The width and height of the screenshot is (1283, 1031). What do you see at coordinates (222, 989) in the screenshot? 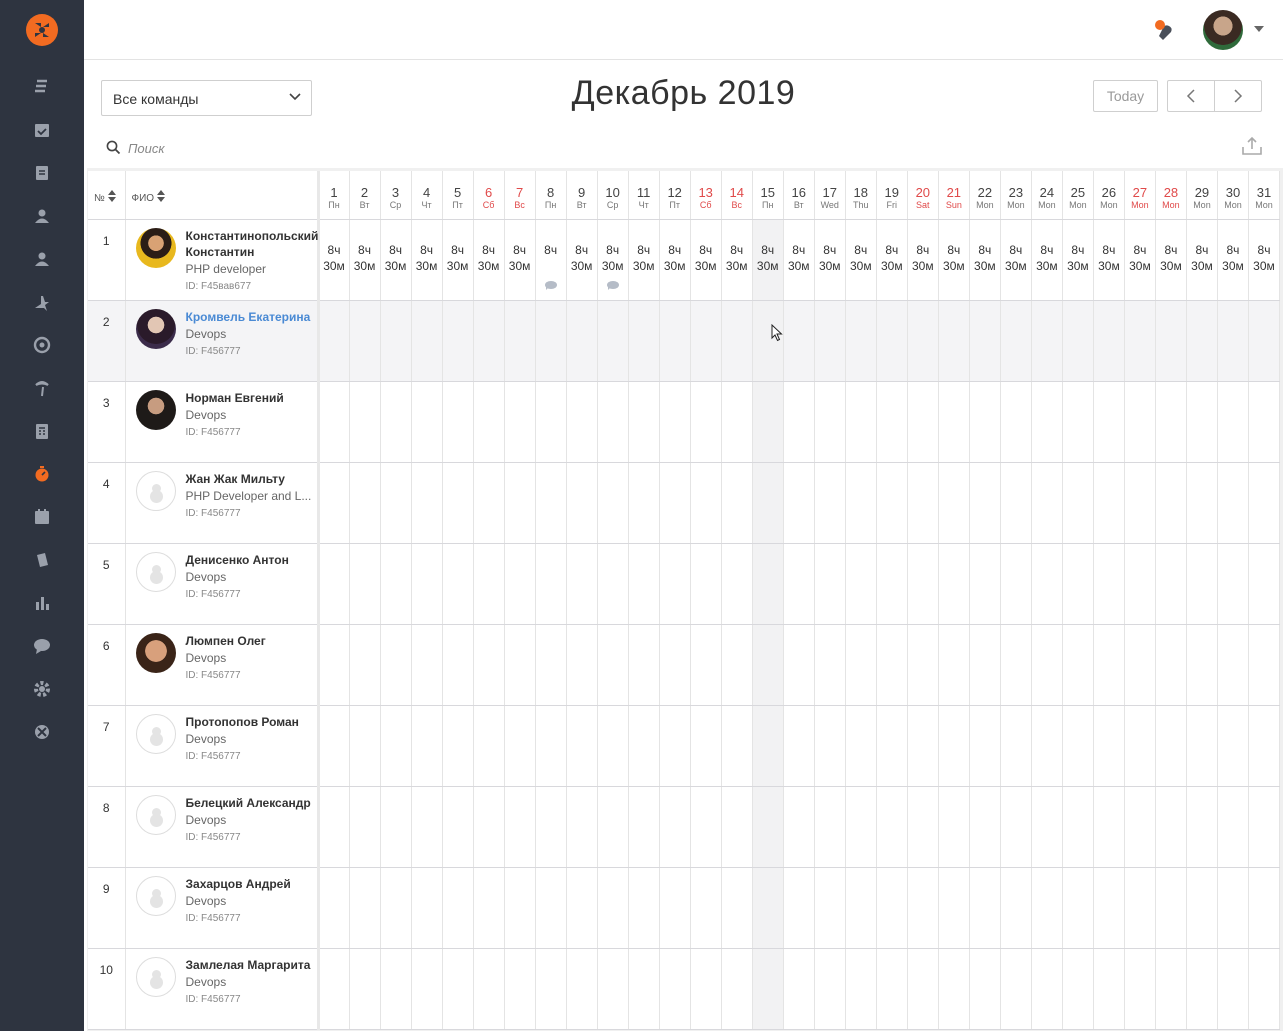
I see `employee-cell: Замлелая Маргарита Devops ID: F456777` at bounding box center [222, 989].